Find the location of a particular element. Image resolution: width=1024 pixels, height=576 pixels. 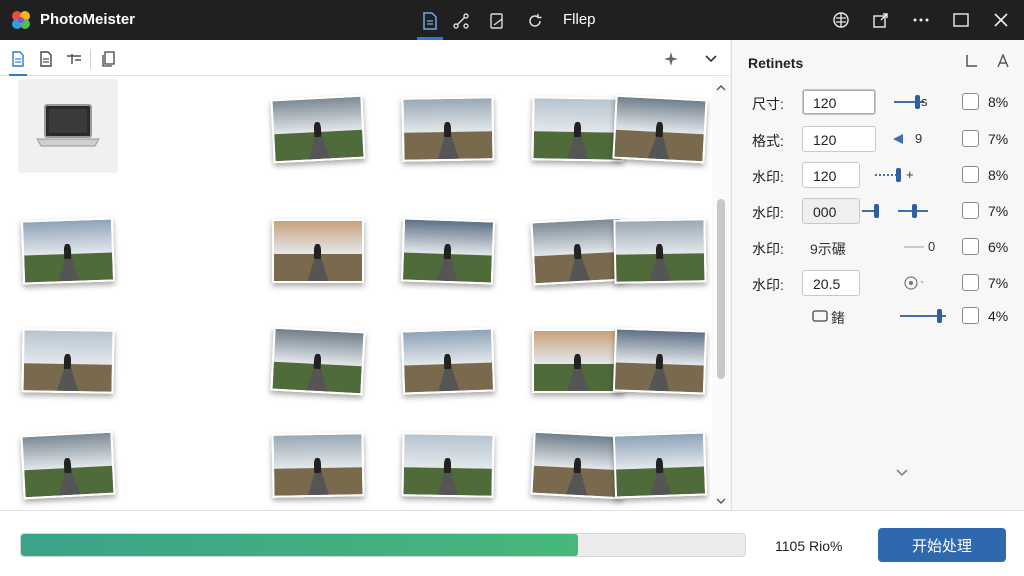

edit-page-icon is located at coordinates (497, 21).